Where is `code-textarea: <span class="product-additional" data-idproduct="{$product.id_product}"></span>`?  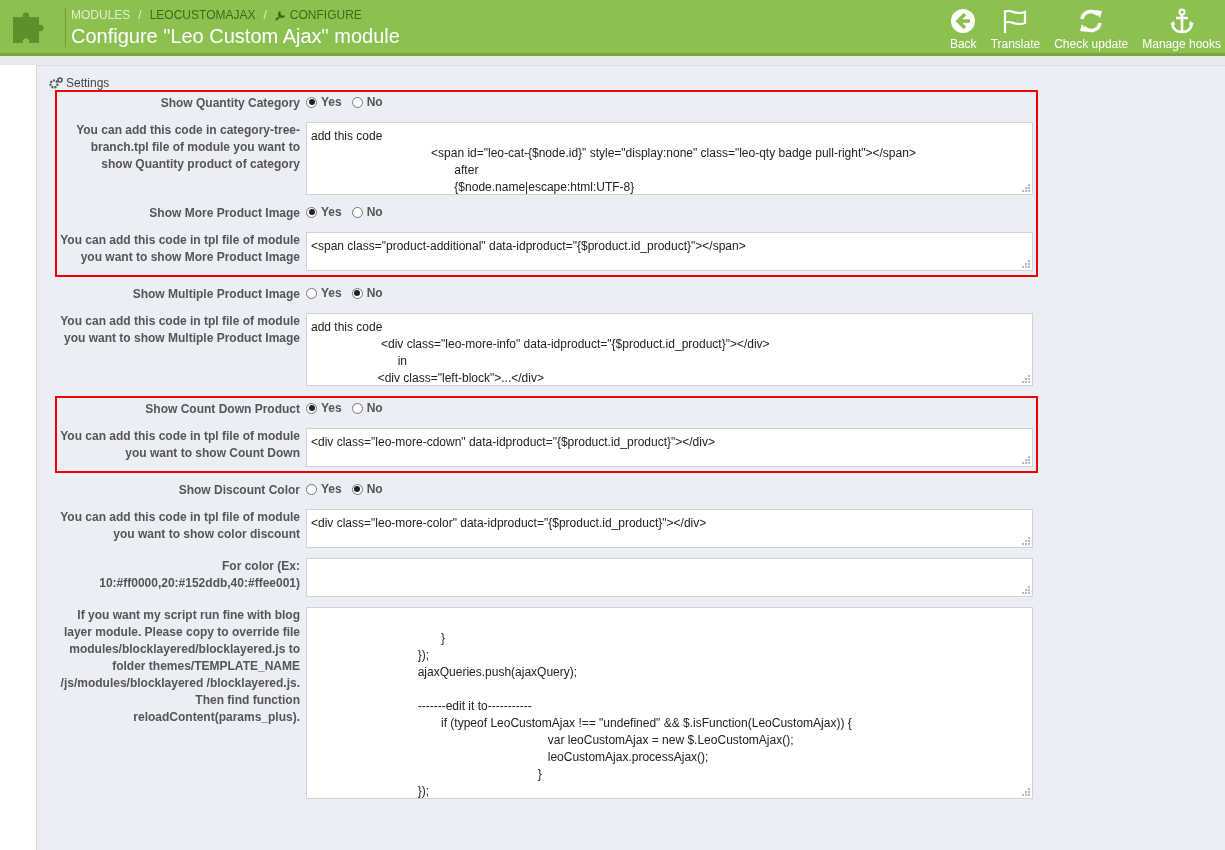 code-textarea: <span class="product-additional" data-idproduct="{$product.id_product}"></span> is located at coordinates (669, 251).